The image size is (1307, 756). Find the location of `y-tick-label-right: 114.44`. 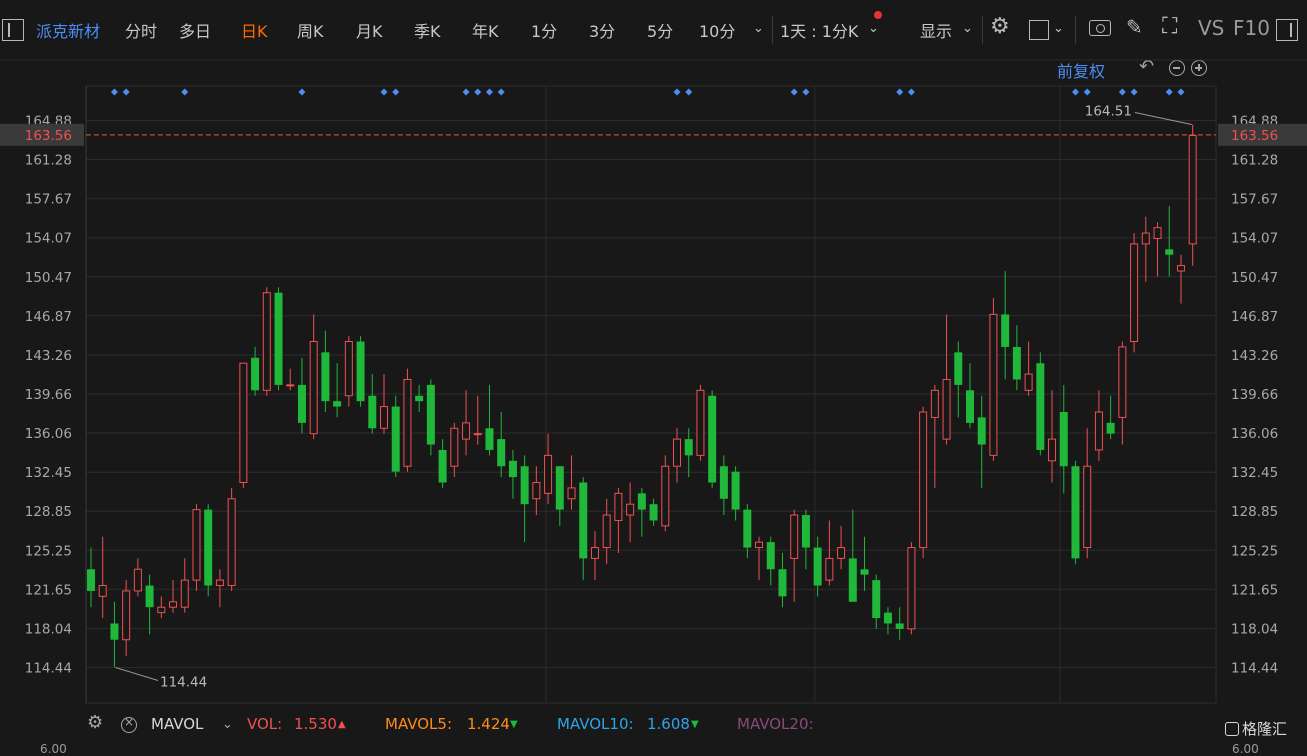

y-tick-label-right: 114.44 is located at coordinates (1254, 669).